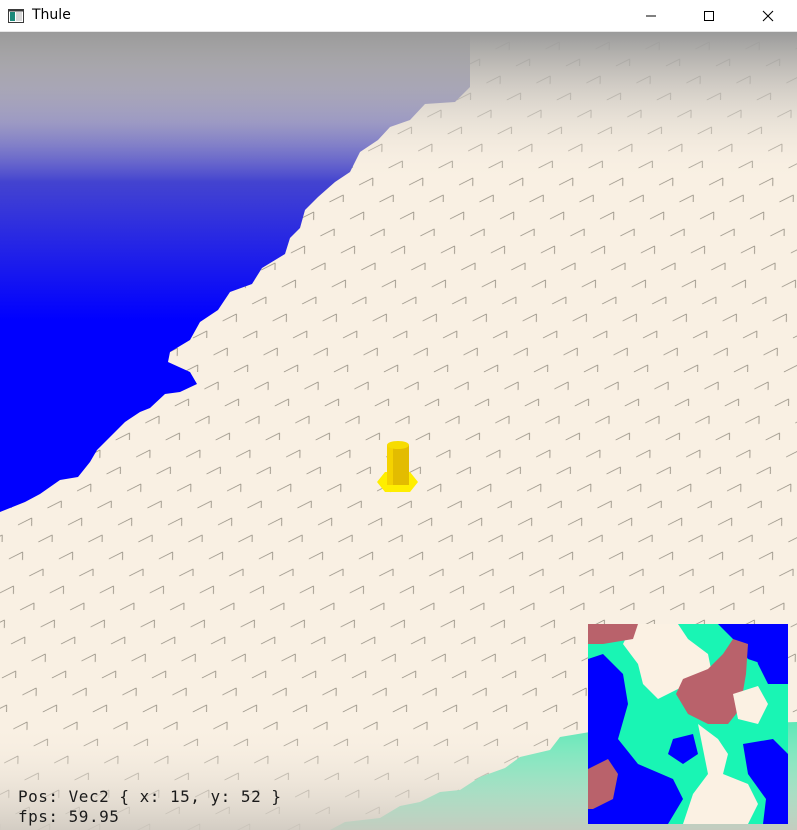  Describe the element at coordinates (175, 796) in the screenshot. I see `pos-value: Vec2 { x: 15, y: 52 }` at that location.